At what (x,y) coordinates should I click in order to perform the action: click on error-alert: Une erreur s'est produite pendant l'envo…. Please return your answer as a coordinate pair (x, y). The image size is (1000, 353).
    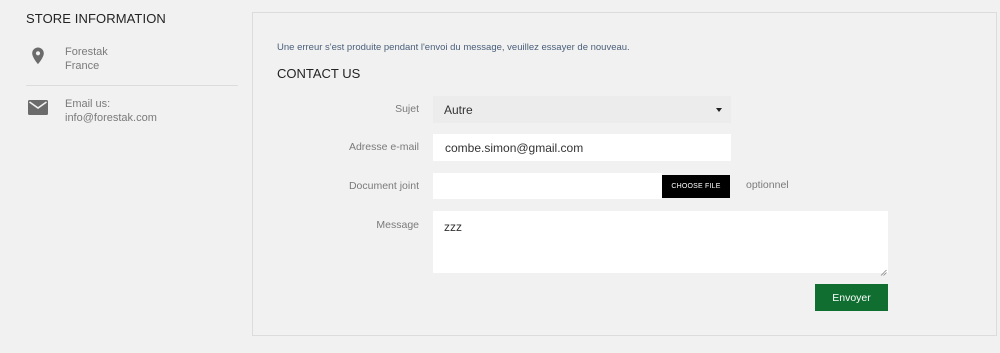
    Looking at the image, I should click on (453, 47).